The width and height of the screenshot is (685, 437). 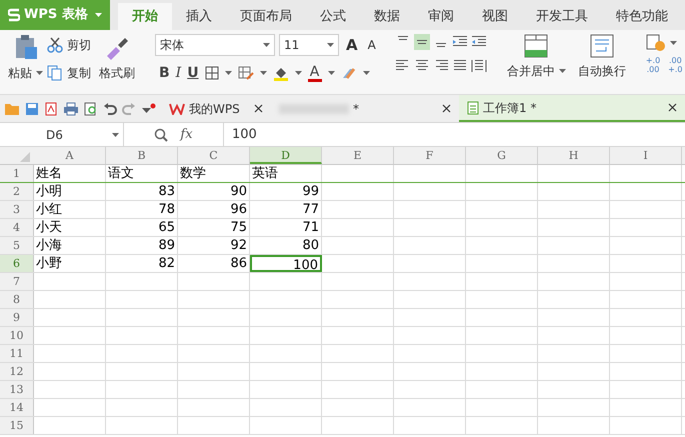 I want to click on column-header: H, so click(x=574, y=155).